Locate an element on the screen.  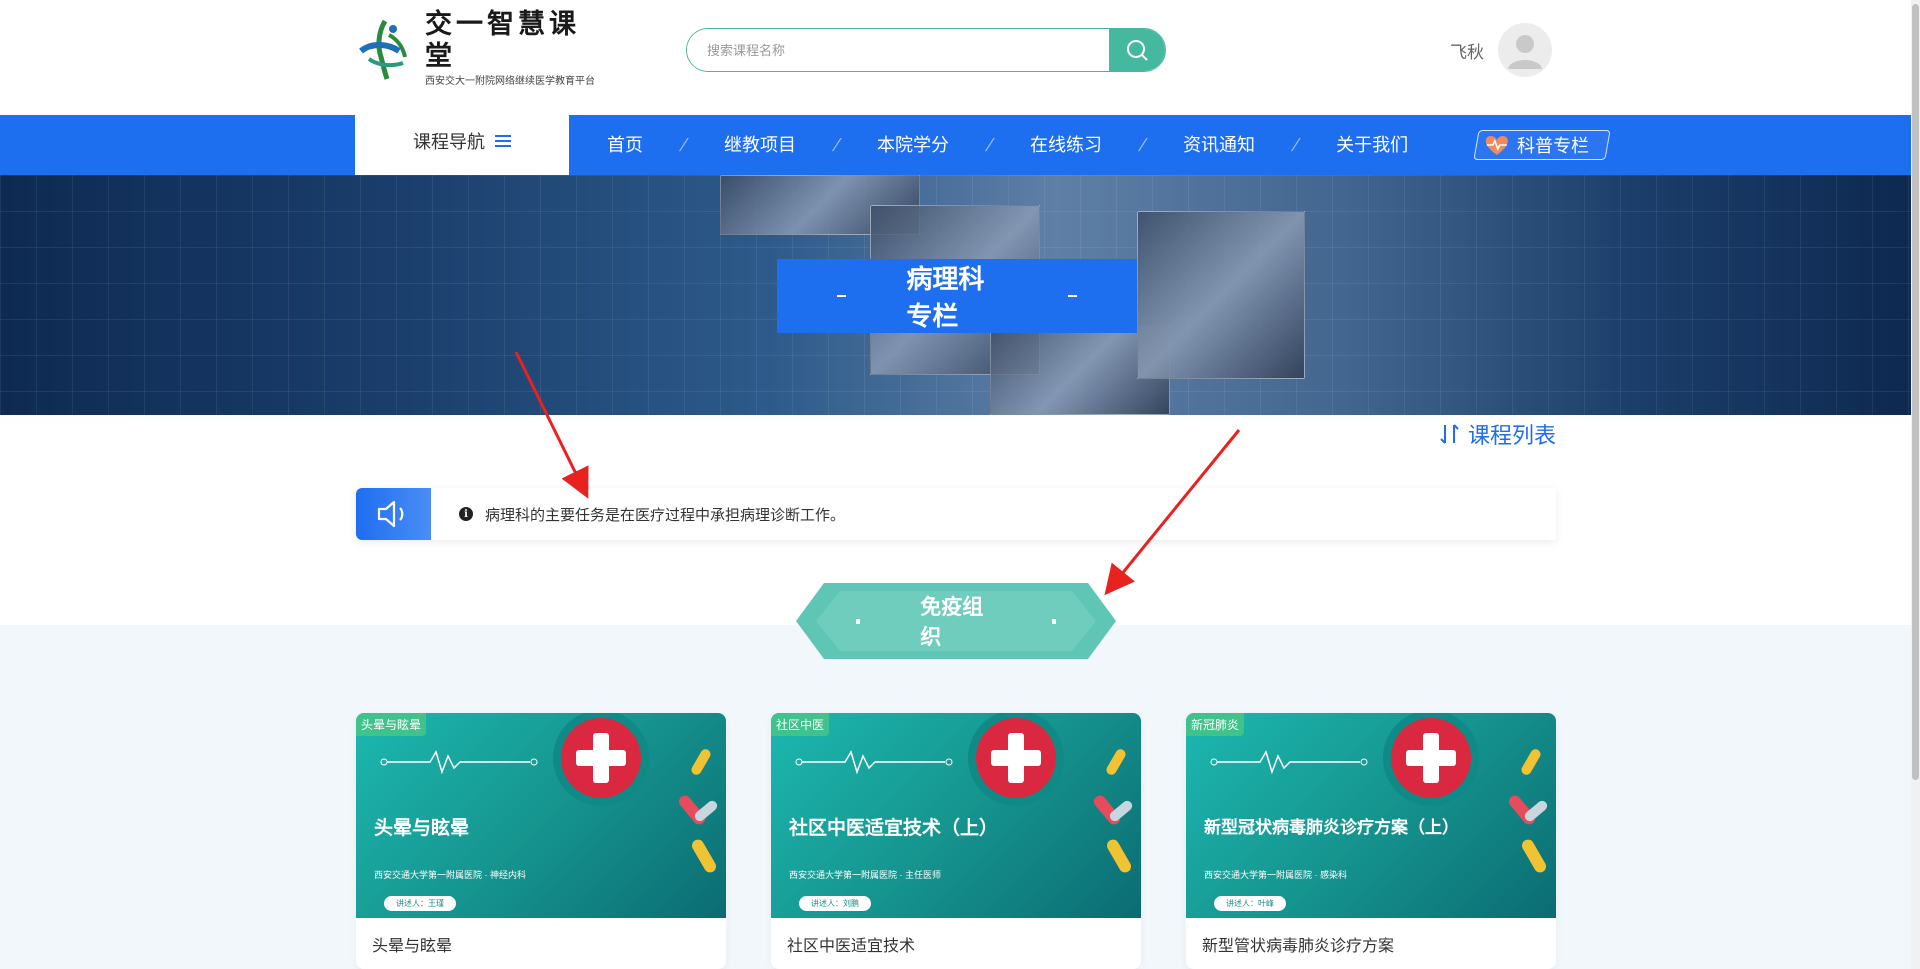
search-icon is located at coordinates (1137, 50).